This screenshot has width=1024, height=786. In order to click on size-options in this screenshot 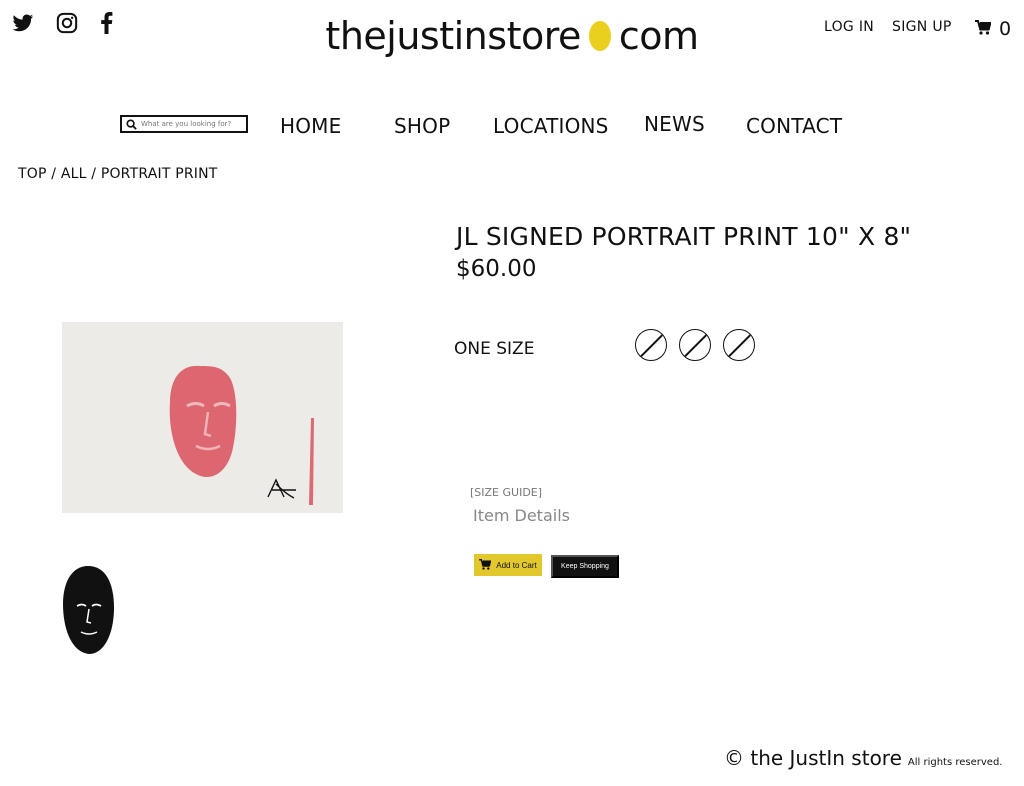, I will do `click(695, 345)`.